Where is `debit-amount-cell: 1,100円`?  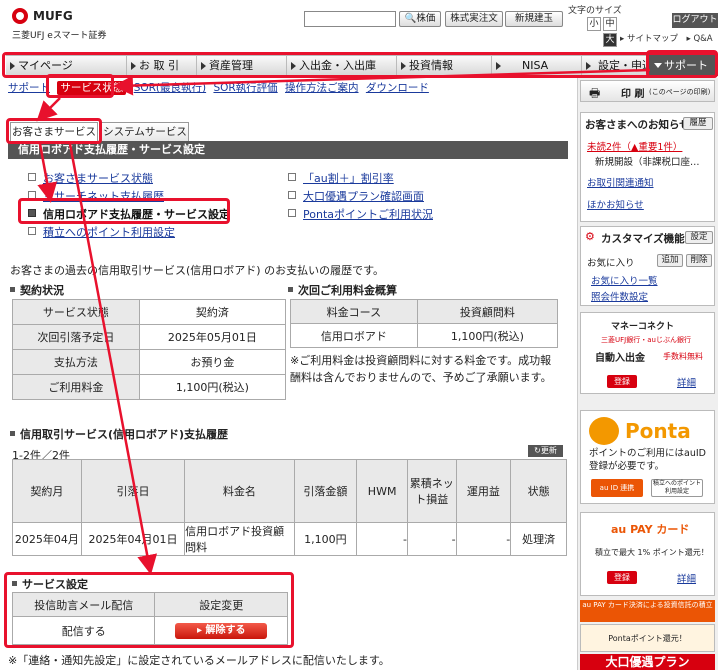 debit-amount-cell: 1,100円 is located at coordinates (325, 539).